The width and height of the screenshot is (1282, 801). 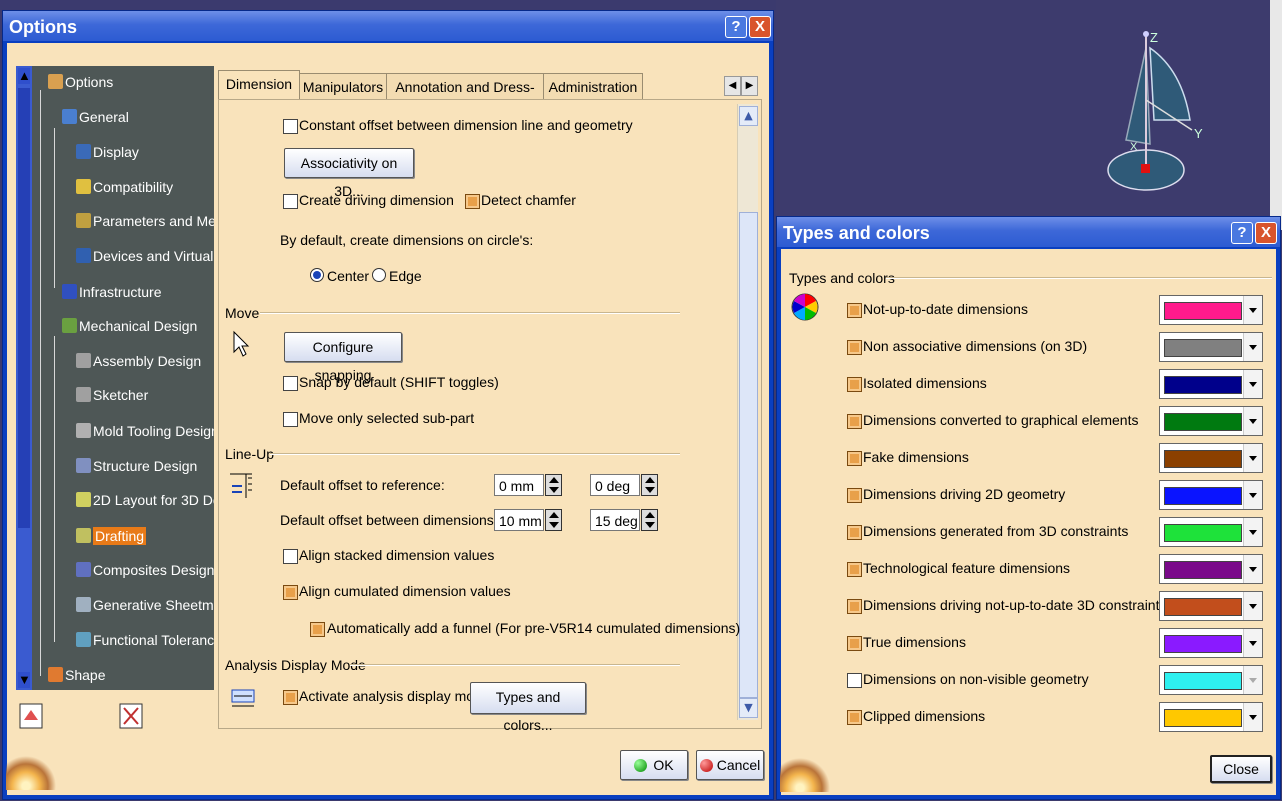 What do you see at coordinates (749, 86) in the screenshot?
I see `tab-scroll-right: ▶` at bounding box center [749, 86].